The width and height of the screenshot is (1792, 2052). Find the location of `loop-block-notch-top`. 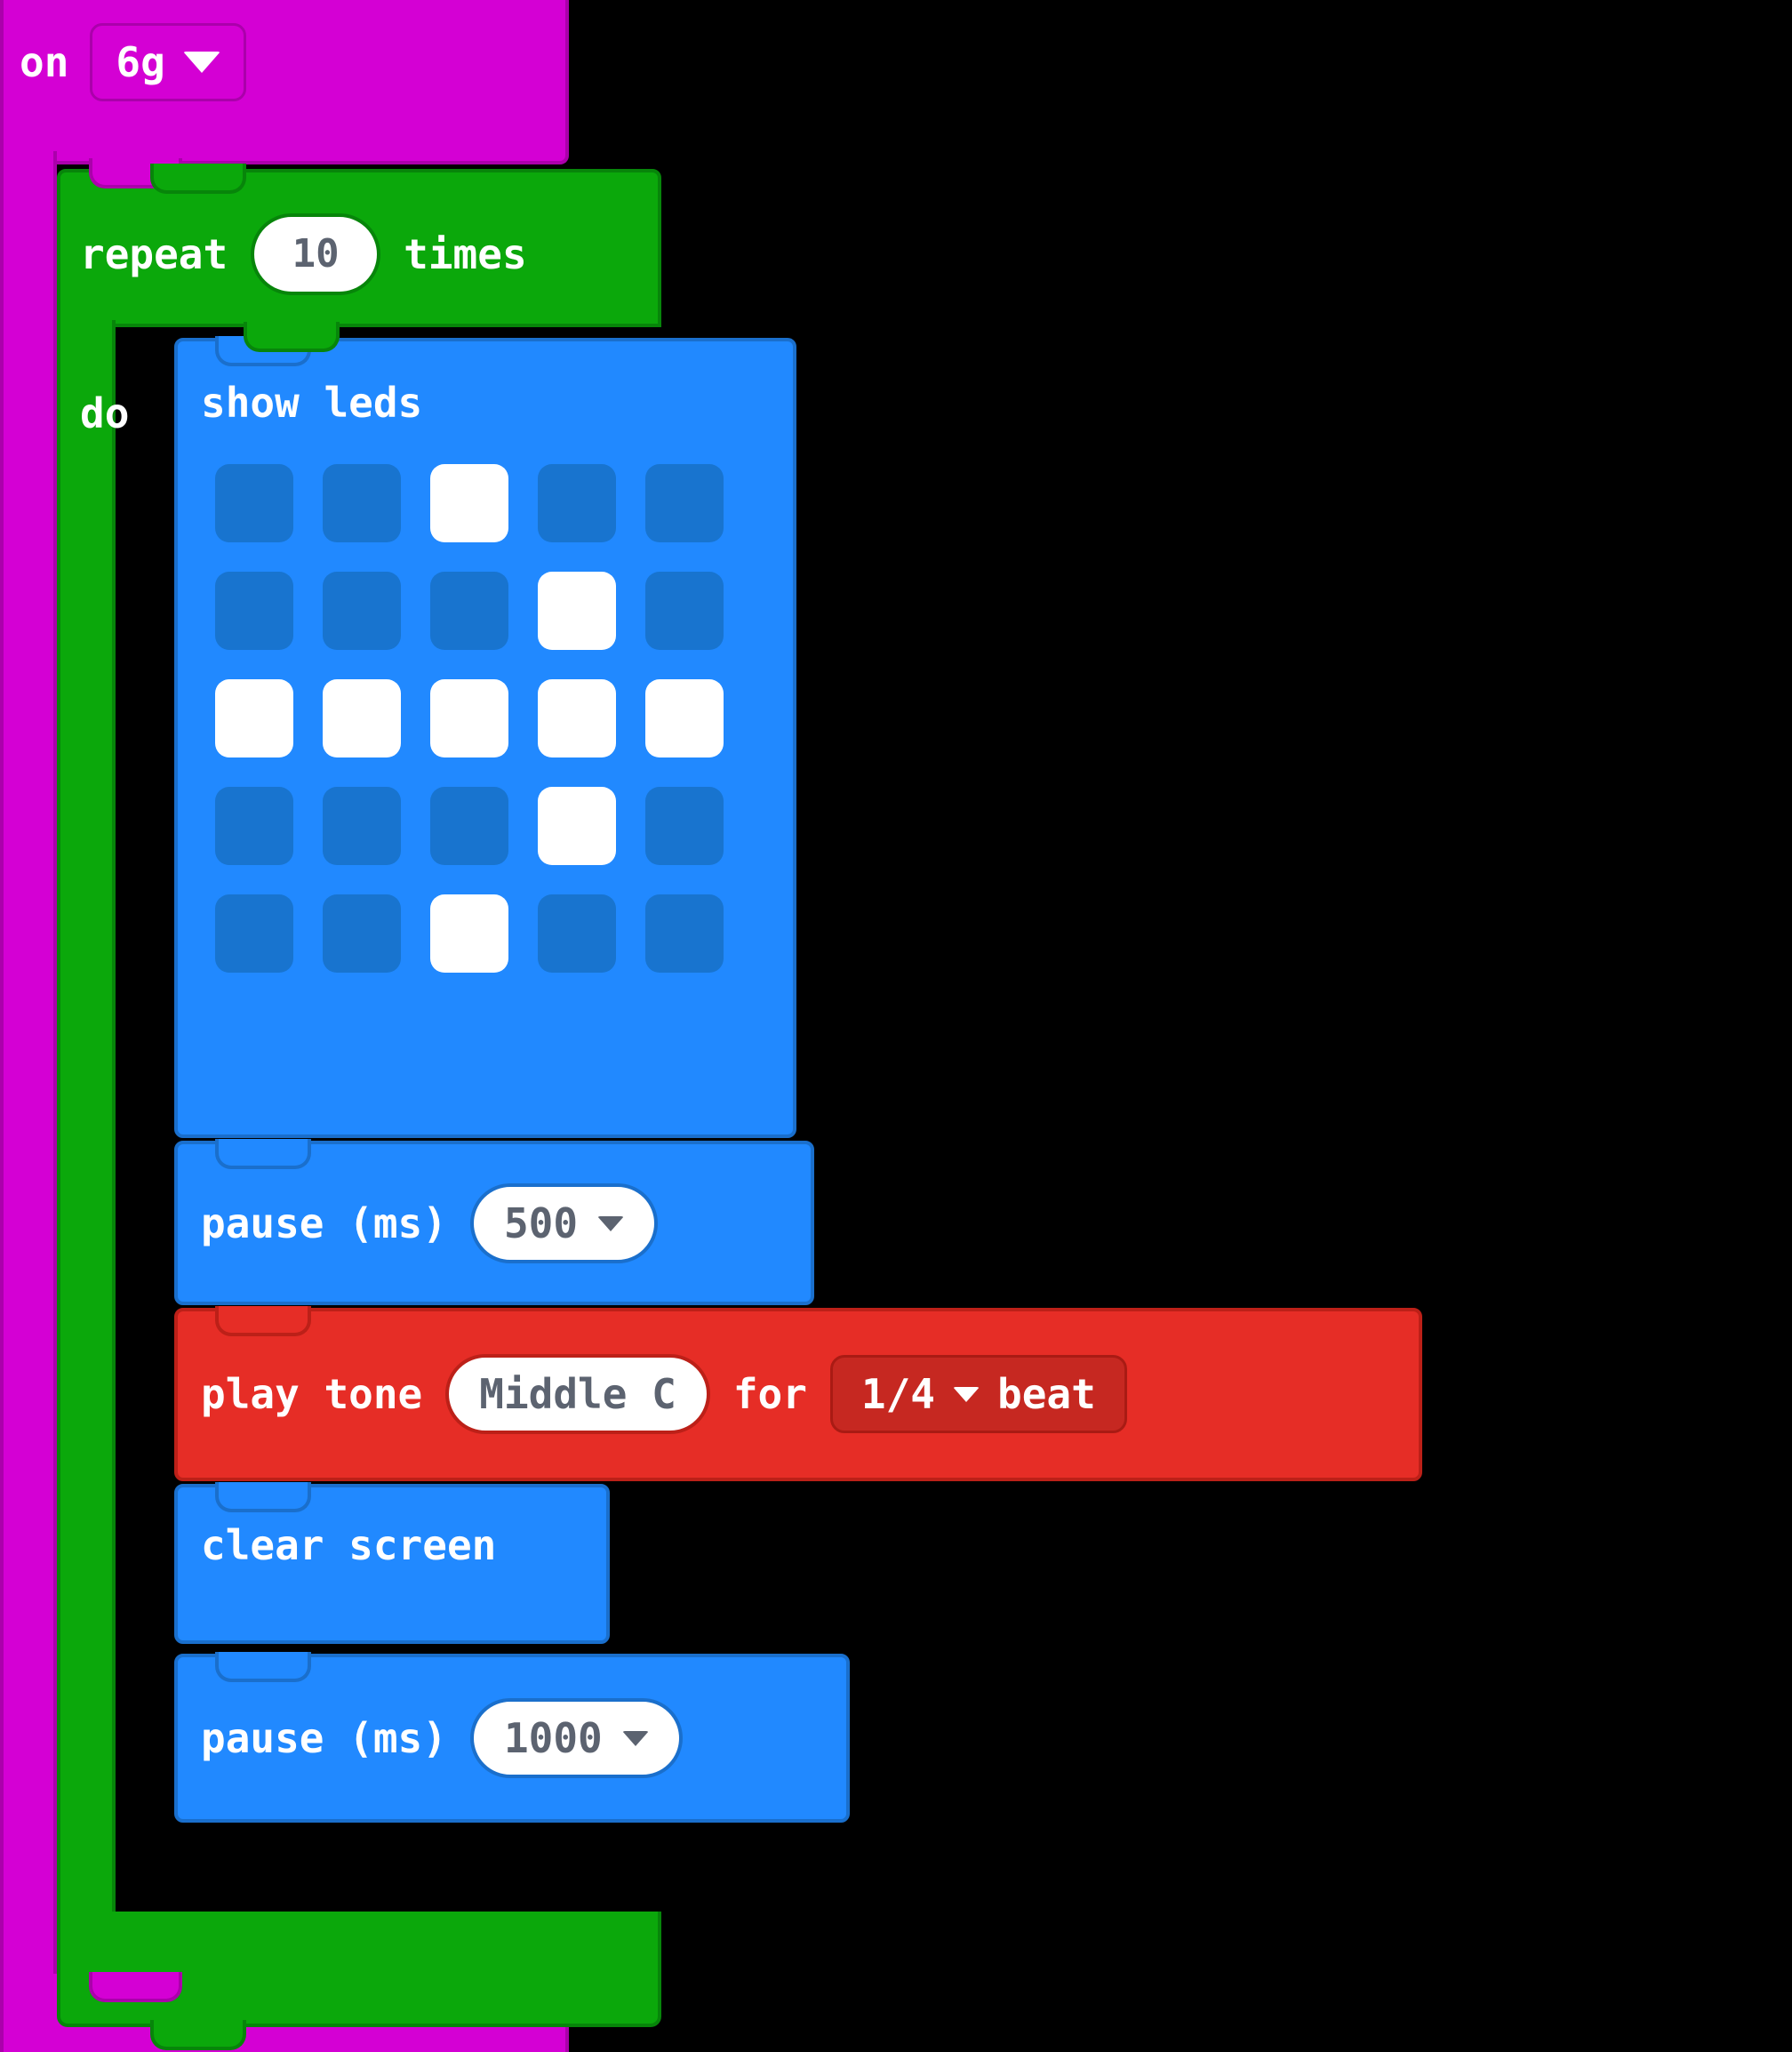

loop-block-notch-top is located at coordinates (198, 179).